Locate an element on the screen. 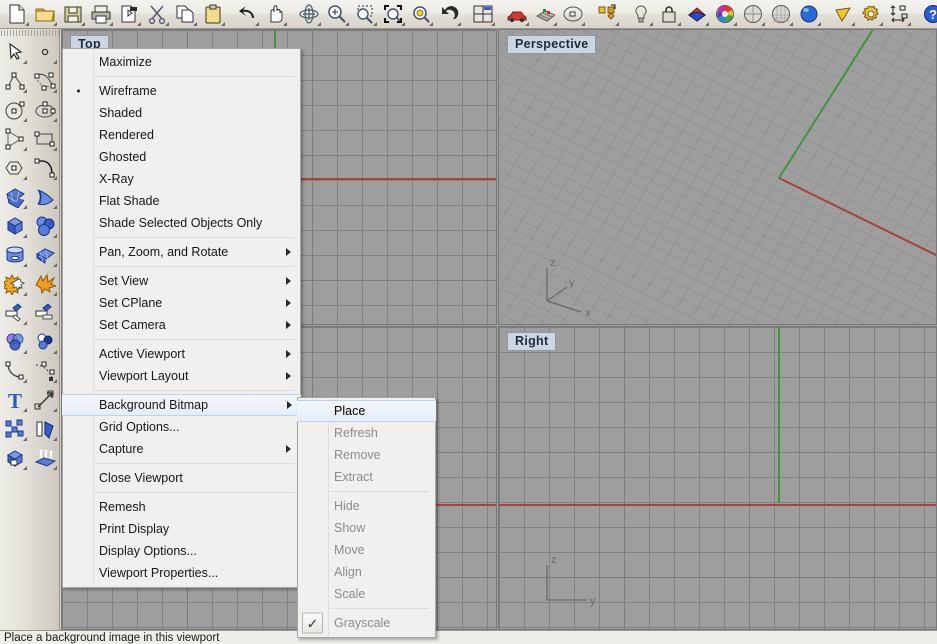 The image size is (937, 644). group-objects-icon is located at coordinates (15, 428).